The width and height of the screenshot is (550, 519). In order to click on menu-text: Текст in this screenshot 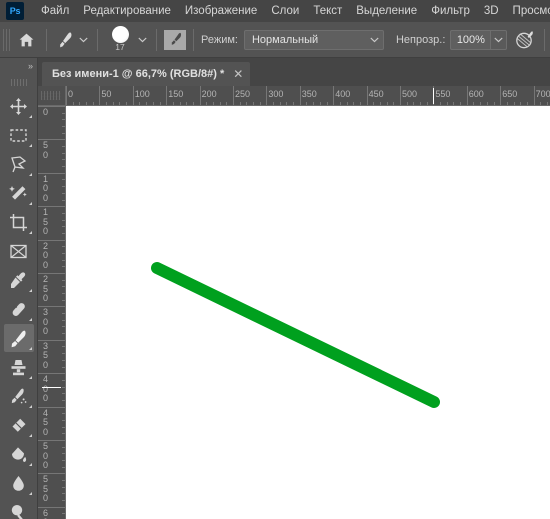, I will do `click(327, 11)`.